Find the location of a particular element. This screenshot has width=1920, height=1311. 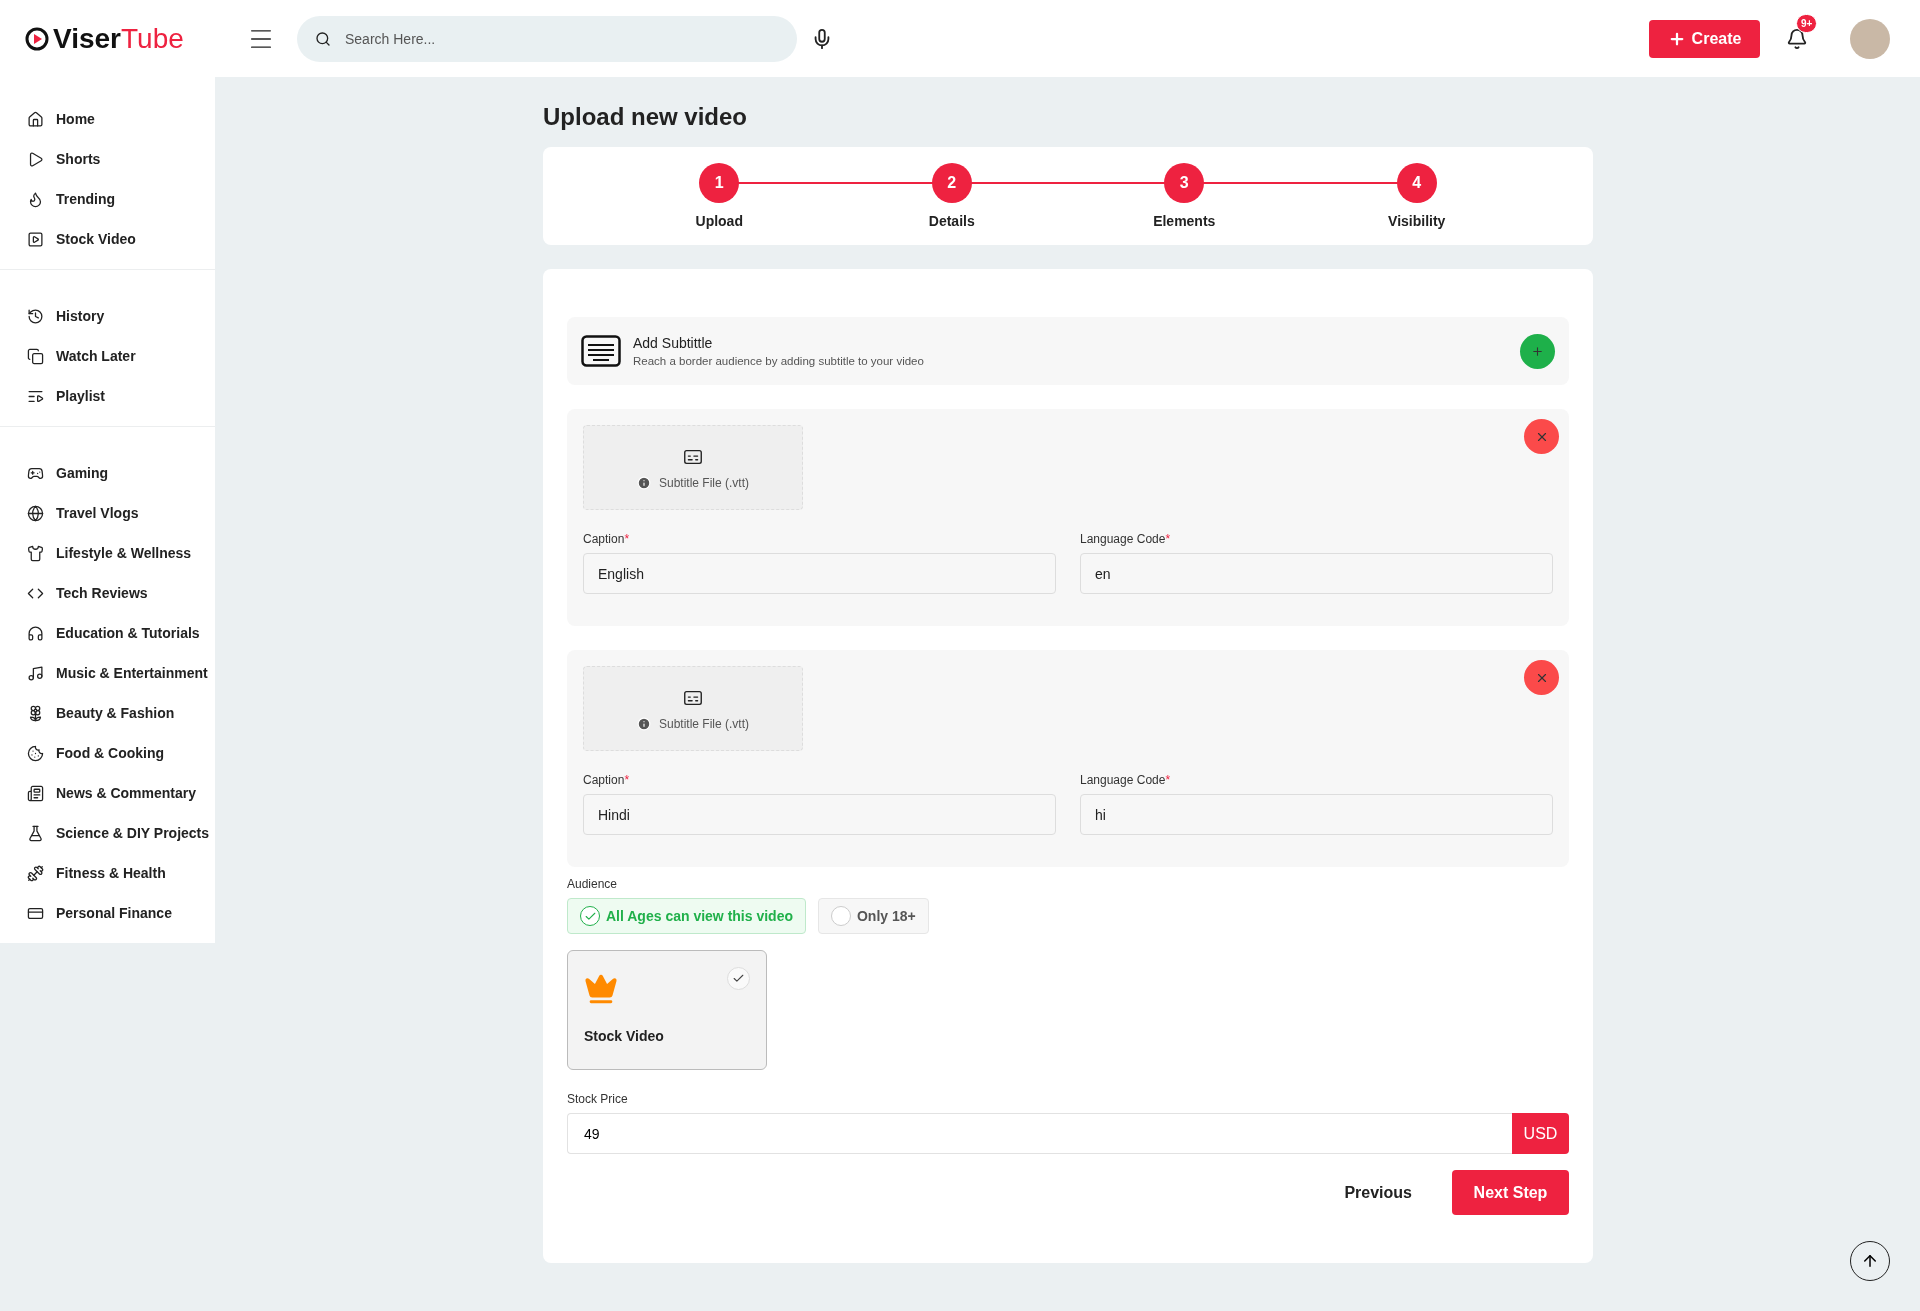

add-subtitle-title: Add Subtittle is located at coordinates (673, 343).